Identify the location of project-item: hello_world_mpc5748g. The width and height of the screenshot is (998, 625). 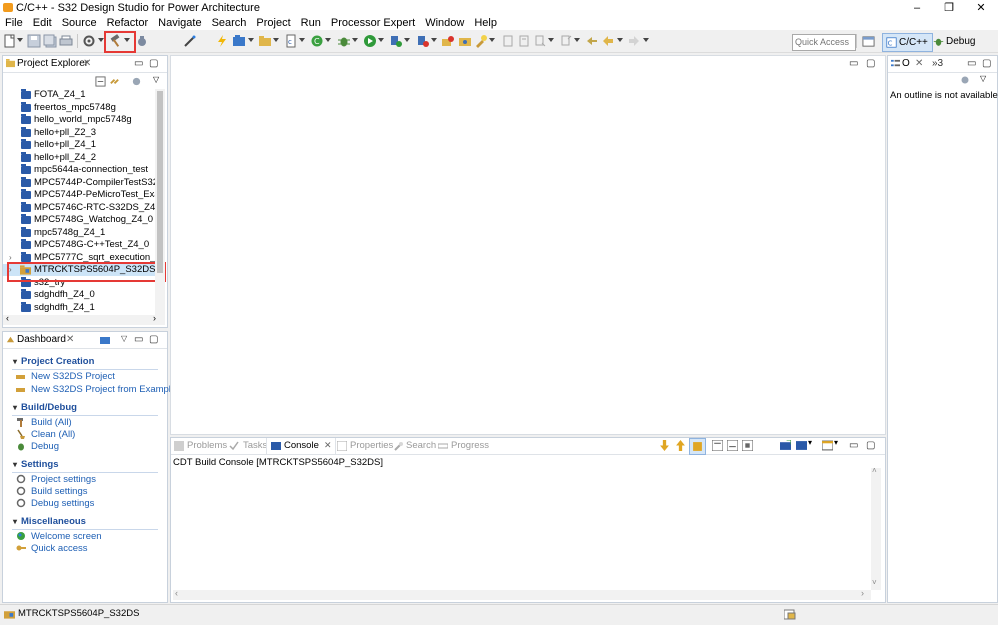
(79, 120).